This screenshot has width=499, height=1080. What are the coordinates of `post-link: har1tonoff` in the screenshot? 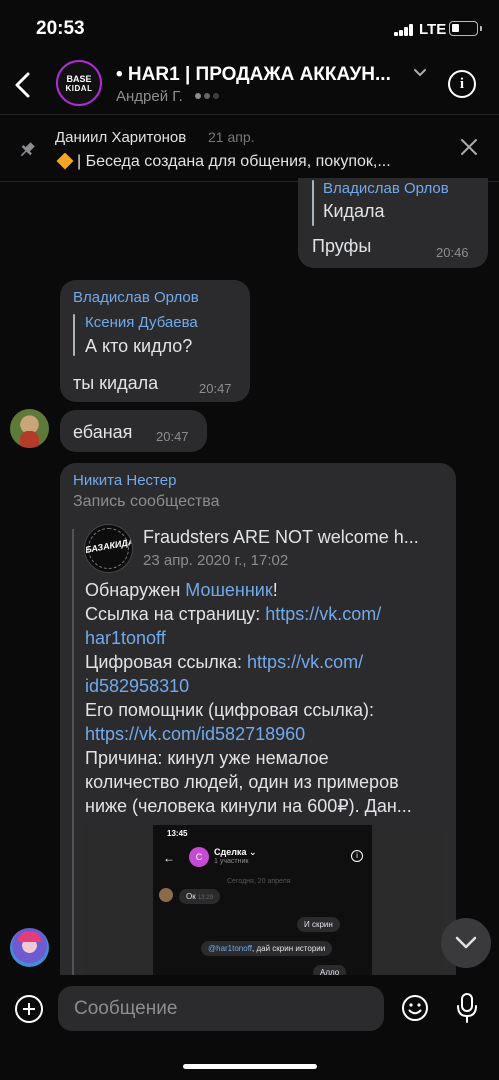 It's located at (125, 638).